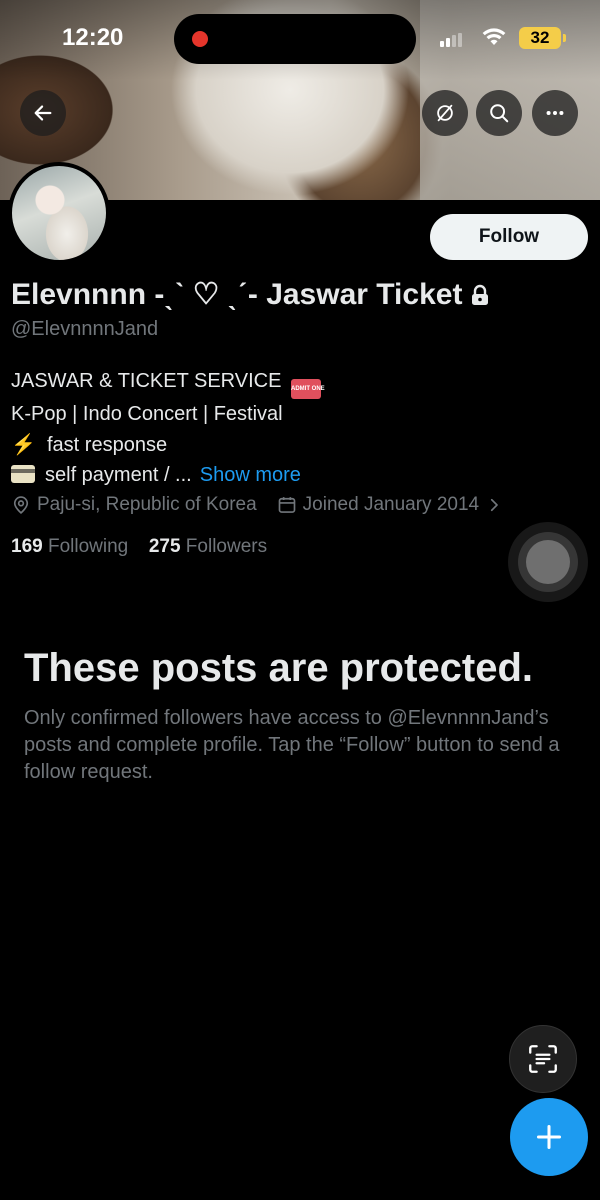 This screenshot has width=600, height=1200. I want to click on display-name: Elevnnnn -ˎˋ ♡ ˎˊ- Jaswar Ticket, so click(237, 294).